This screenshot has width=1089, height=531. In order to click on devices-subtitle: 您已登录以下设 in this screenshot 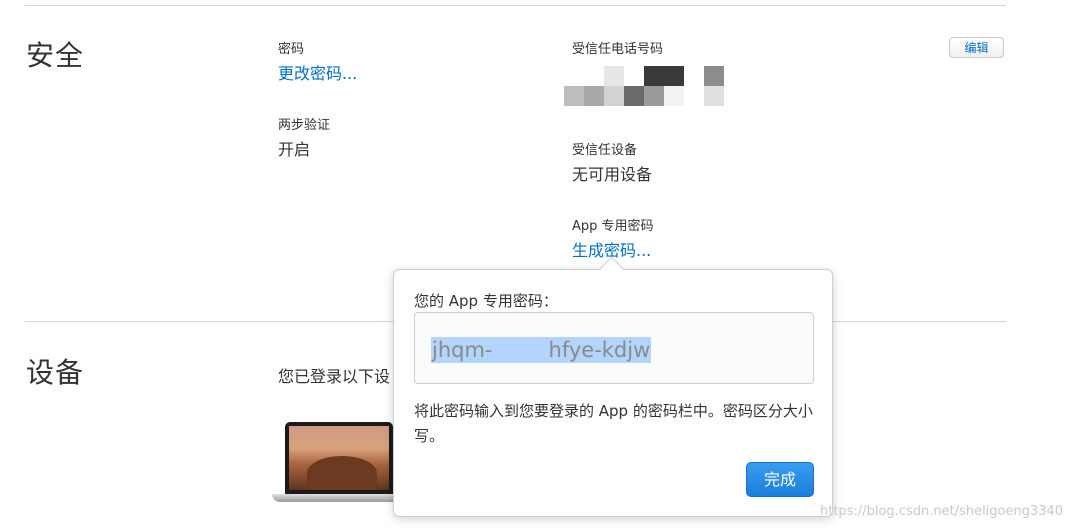, I will do `click(334, 376)`.